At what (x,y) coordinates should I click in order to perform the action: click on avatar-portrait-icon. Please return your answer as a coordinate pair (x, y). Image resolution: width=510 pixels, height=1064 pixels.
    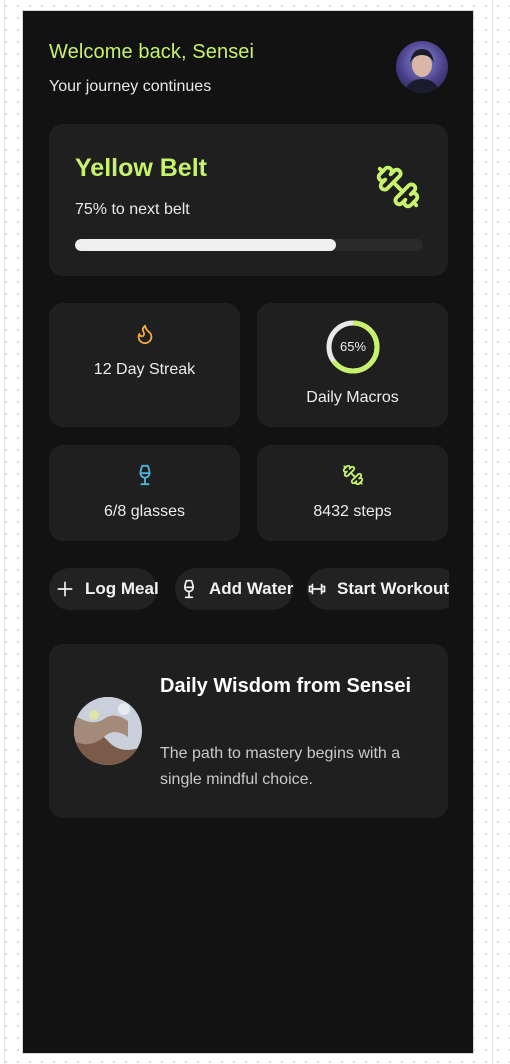
    Looking at the image, I should click on (422, 71).